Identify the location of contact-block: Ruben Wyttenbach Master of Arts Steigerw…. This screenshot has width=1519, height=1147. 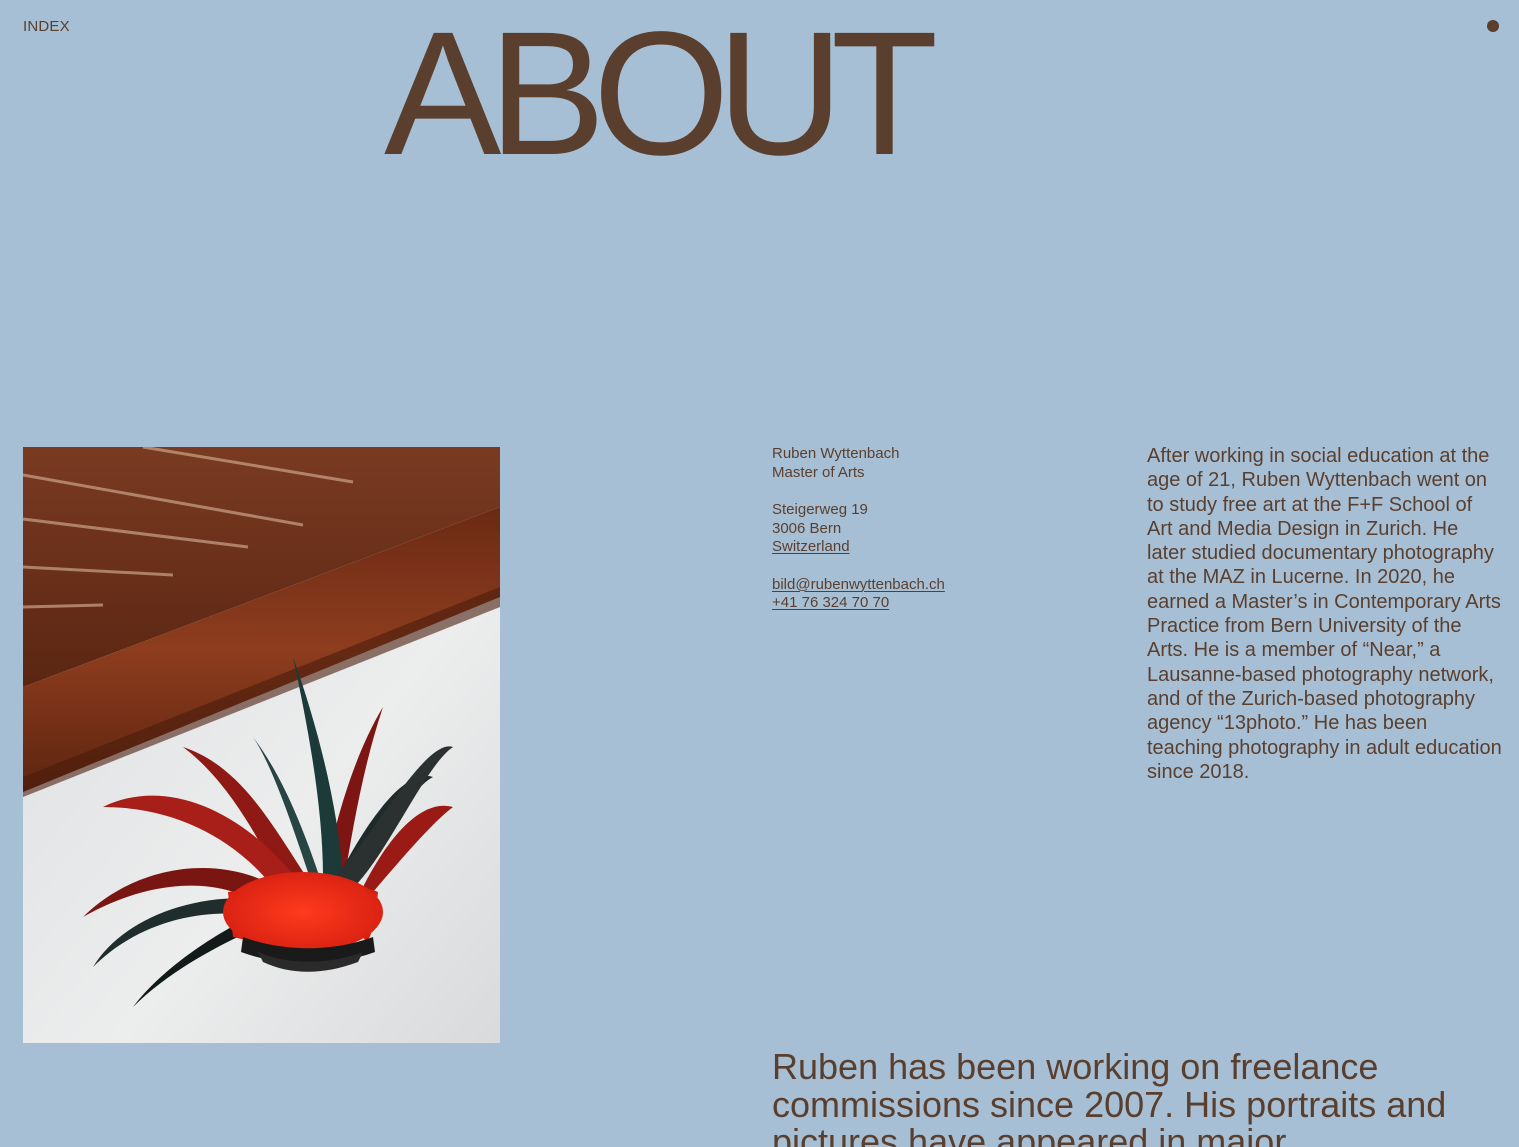
(922, 529).